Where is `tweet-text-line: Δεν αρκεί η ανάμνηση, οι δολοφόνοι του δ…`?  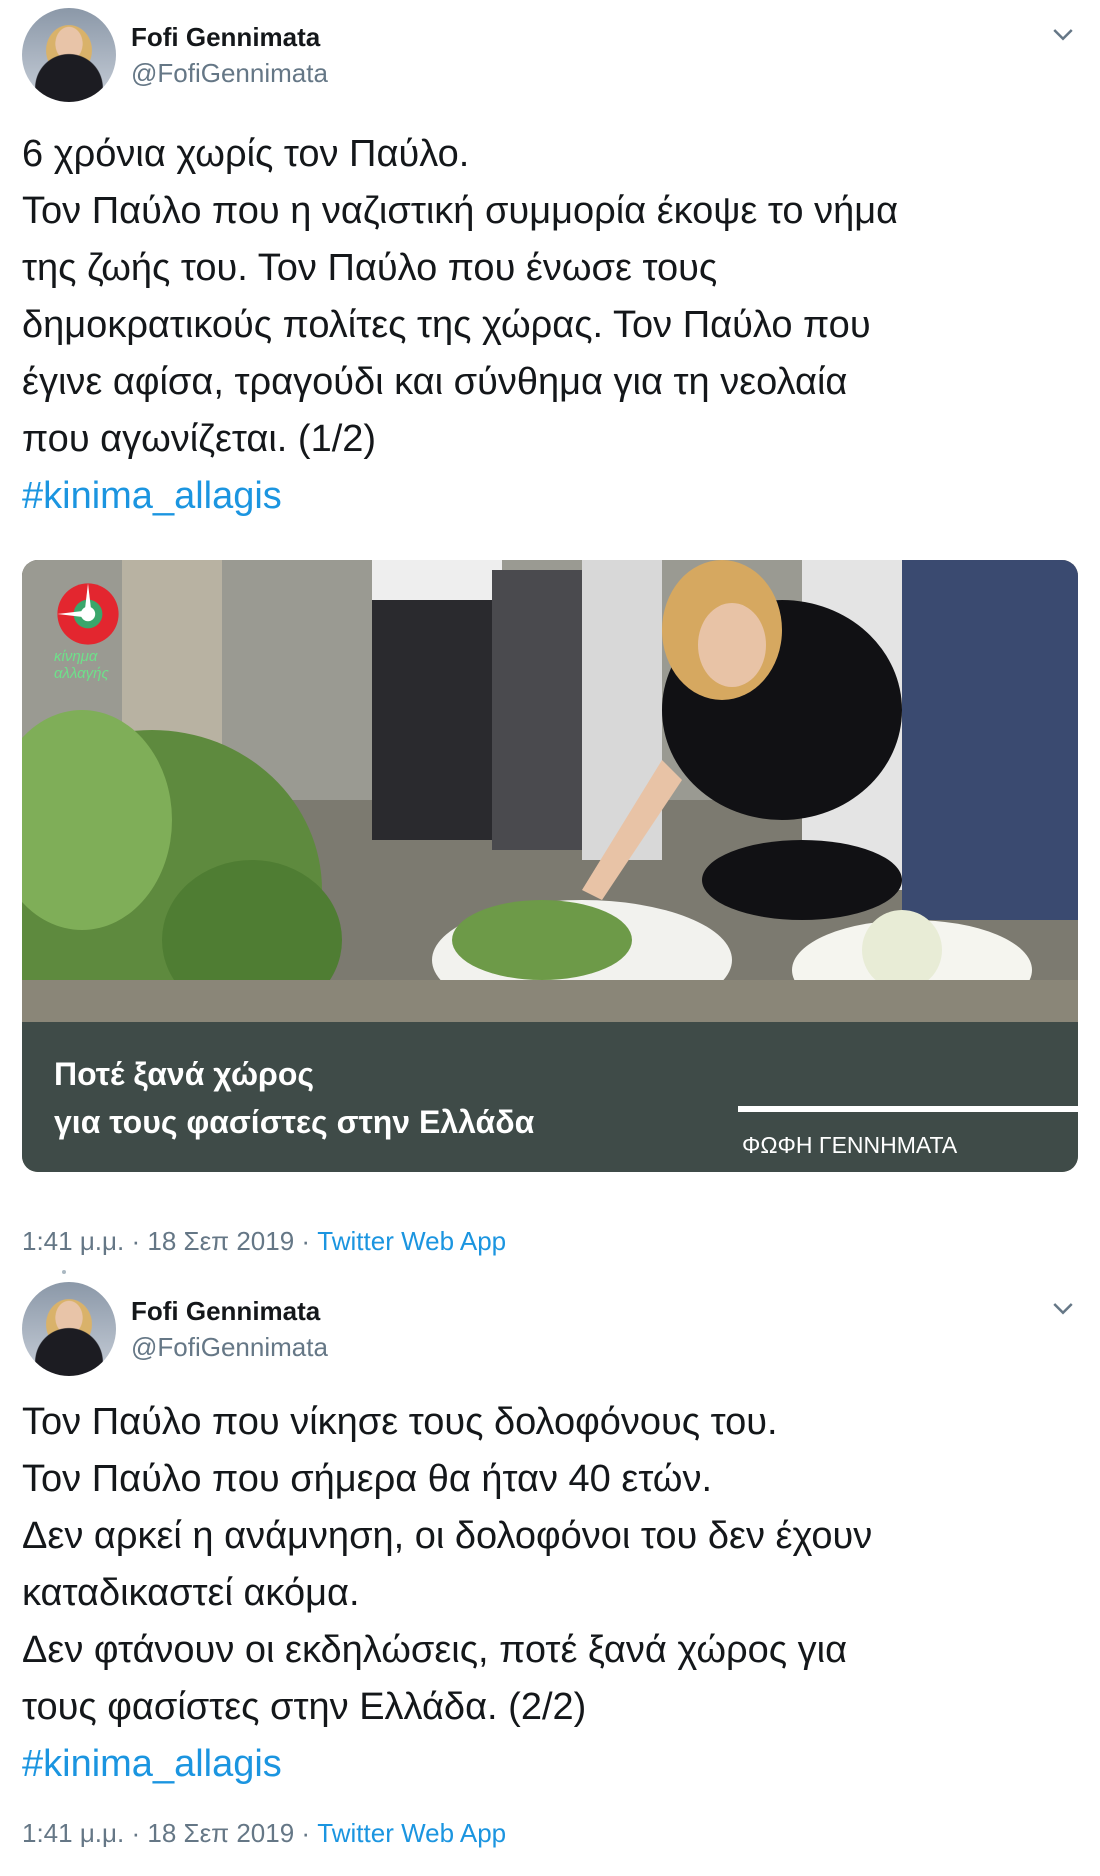 tweet-text-line: Δεν αρκεί η ανάμνηση, οι δολοφόνοι του δ… is located at coordinates (447, 1536).